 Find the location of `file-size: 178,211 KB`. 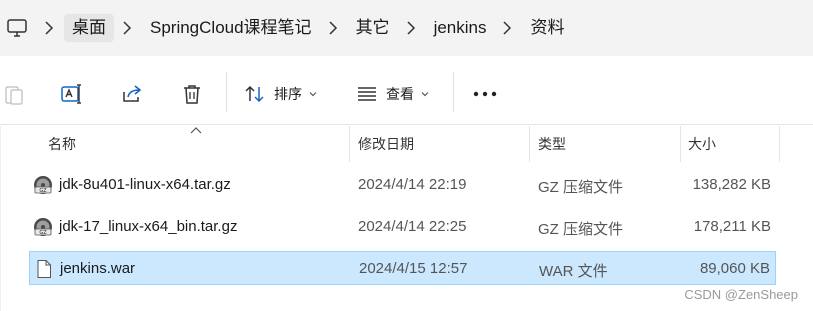

file-size: 178,211 KB is located at coordinates (732, 226).